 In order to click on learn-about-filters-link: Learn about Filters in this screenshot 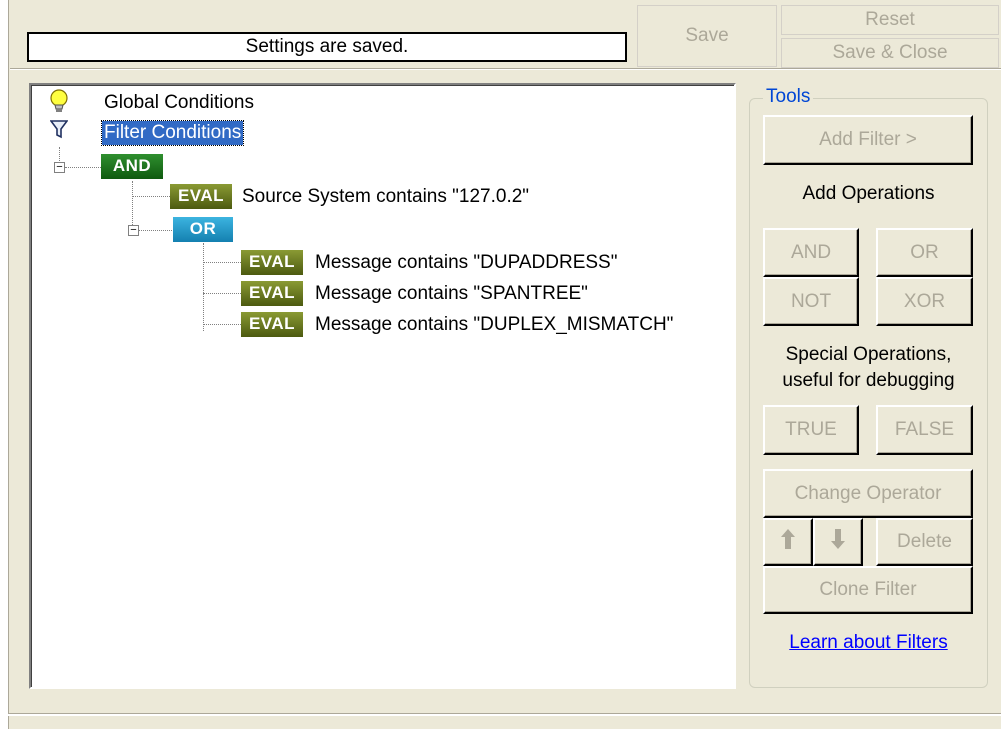, I will do `click(868, 642)`.